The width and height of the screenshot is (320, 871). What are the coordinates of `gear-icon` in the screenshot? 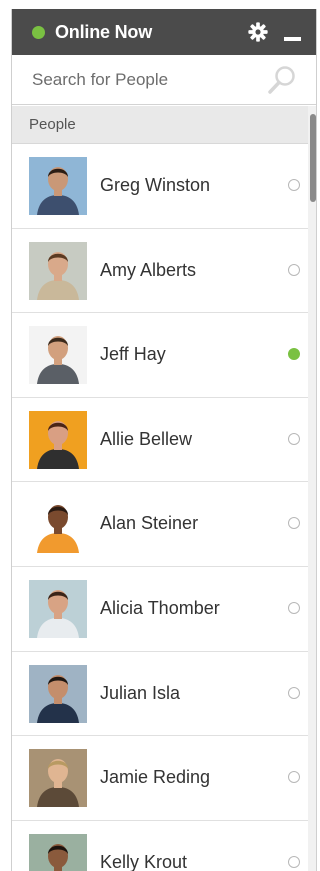 It's located at (258, 32).